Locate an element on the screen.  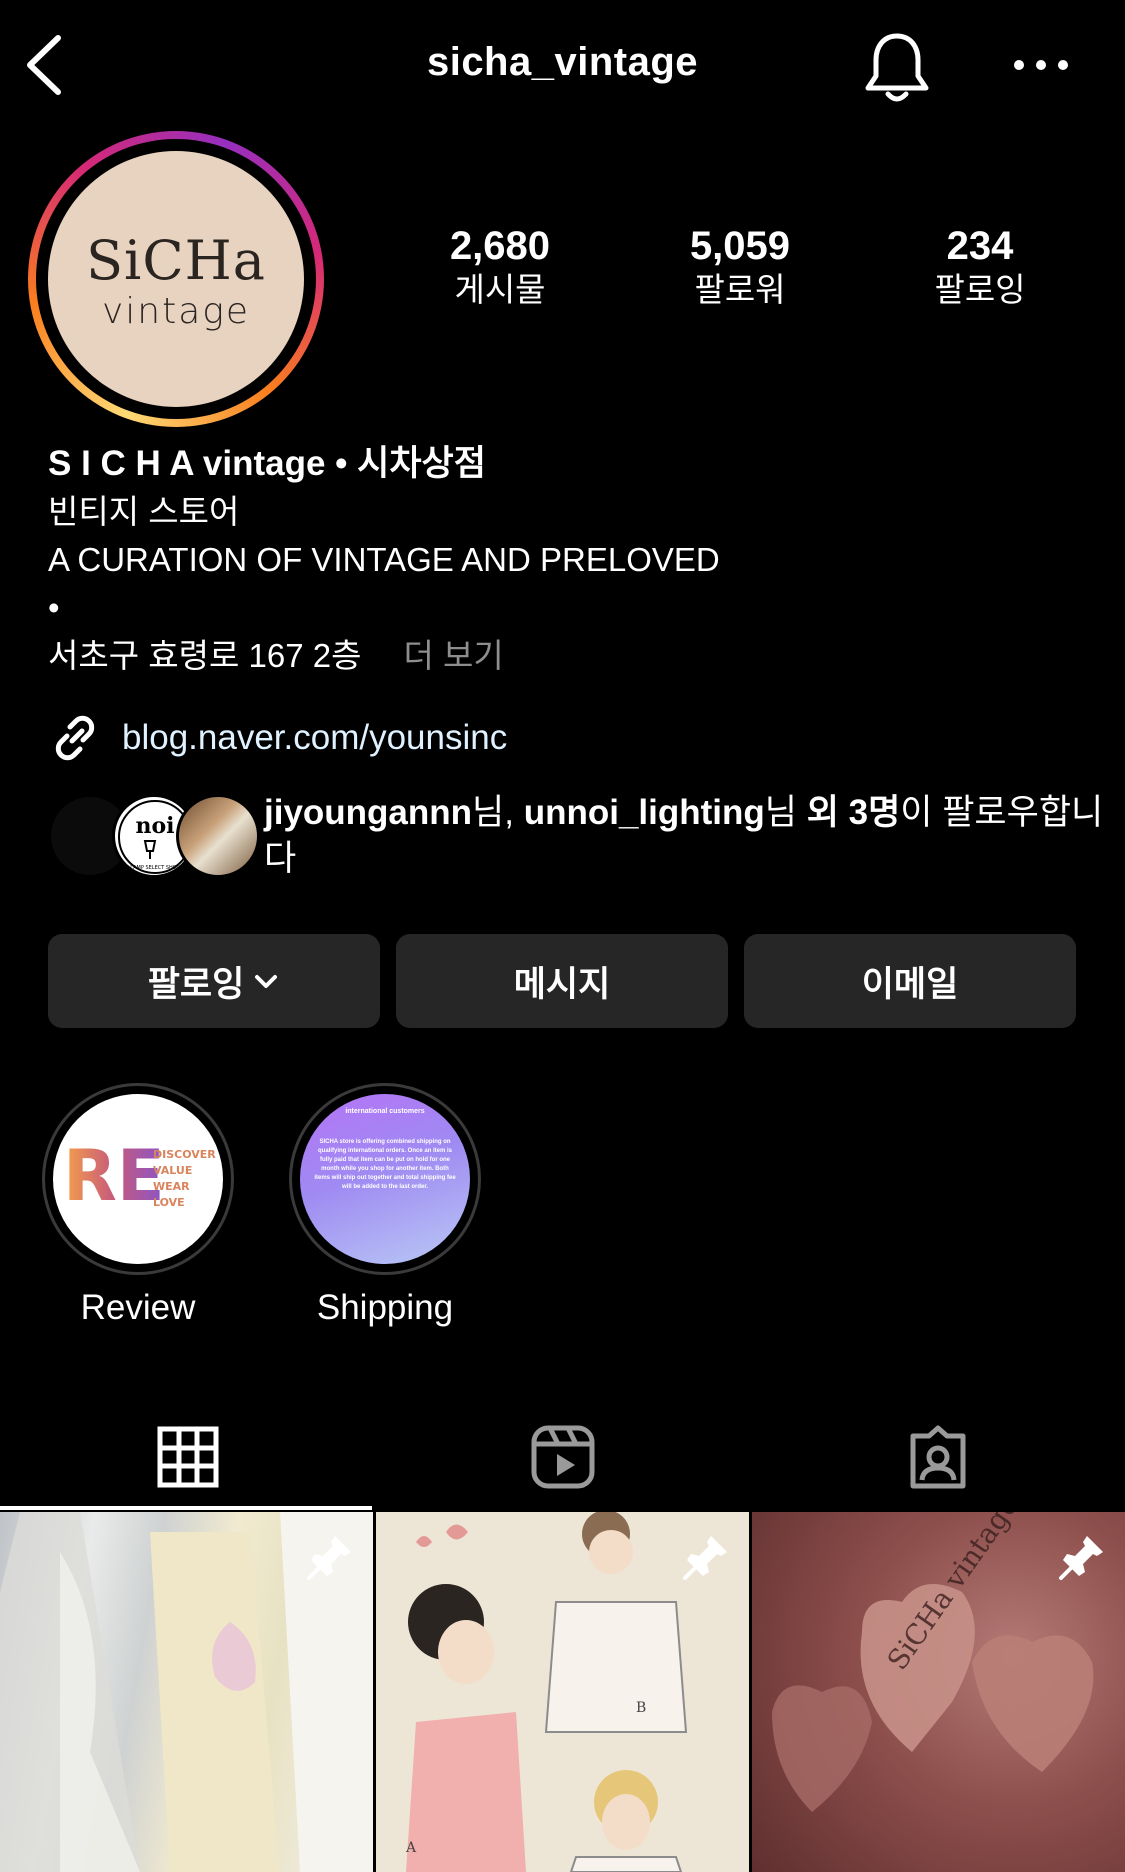
story-ring: SiCHa vintage is located at coordinates (176, 279).